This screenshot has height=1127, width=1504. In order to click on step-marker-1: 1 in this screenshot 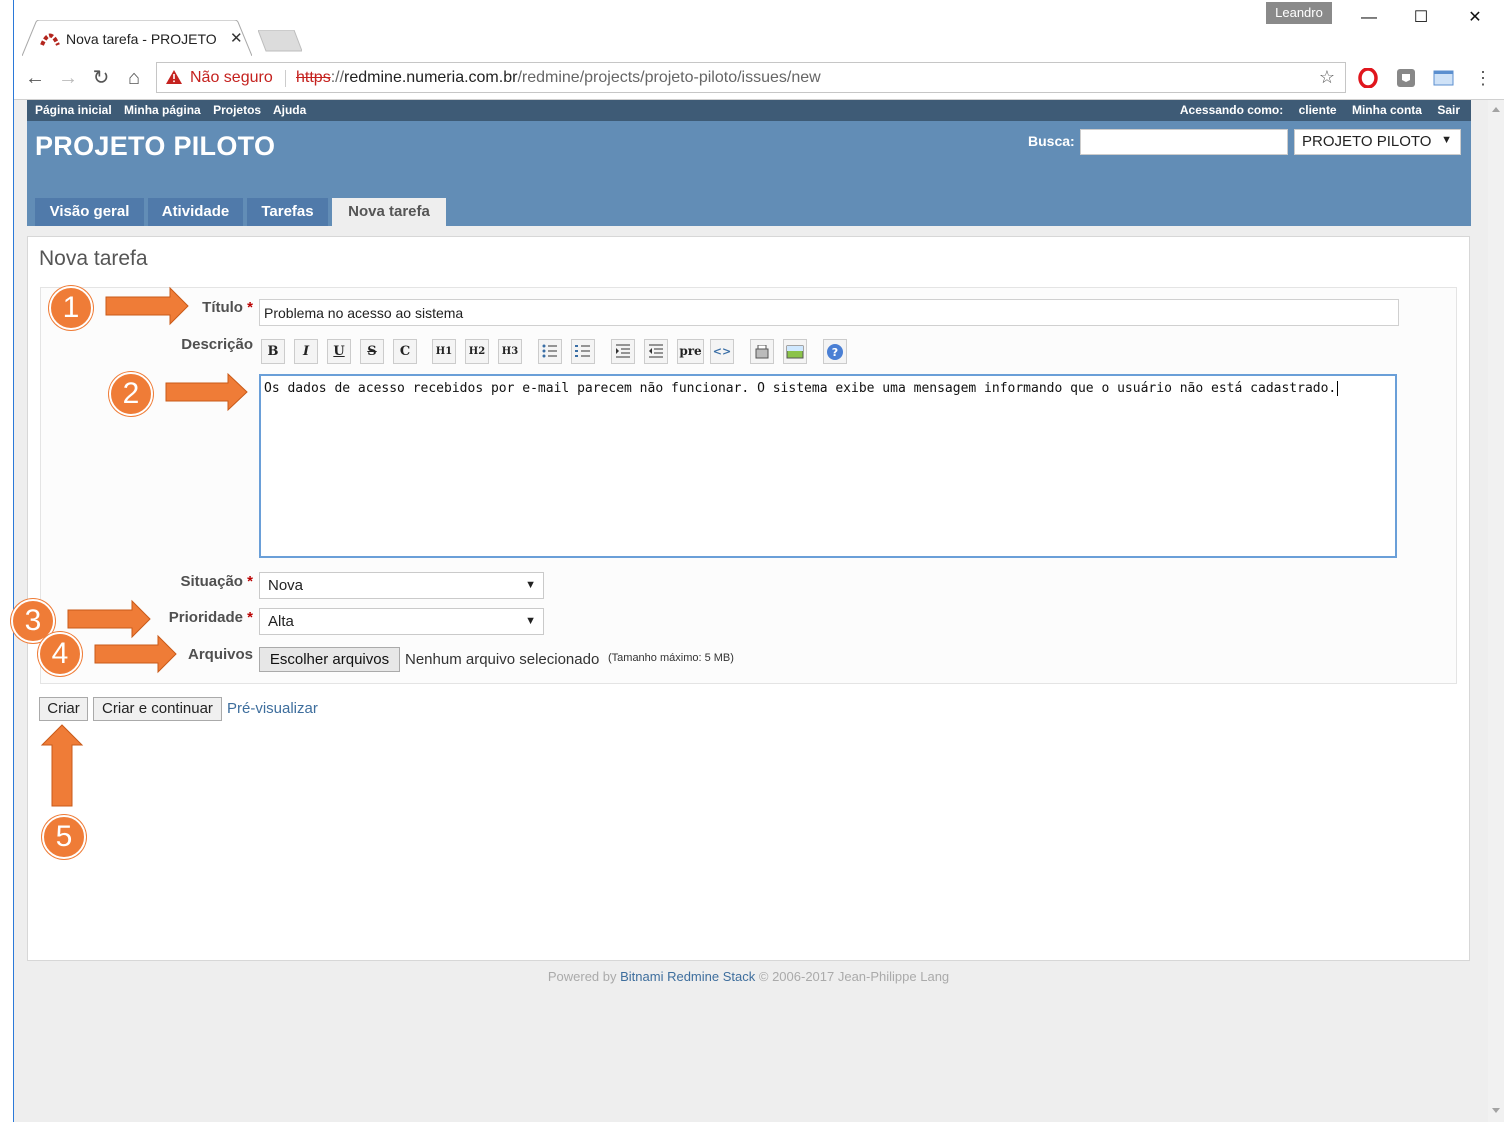, I will do `click(71, 308)`.